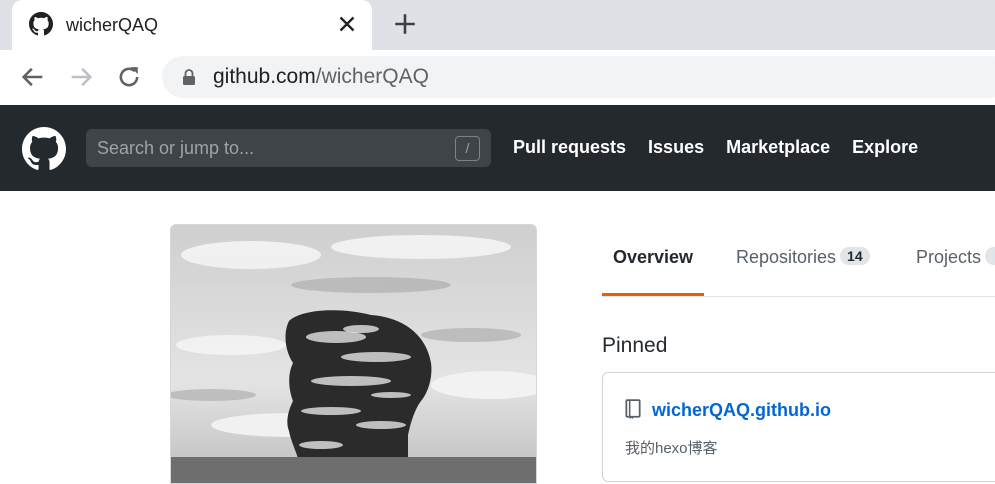 This screenshot has height=484, width=995. I want to click on nav-marketplace: Marketplace, so click(778, 147).